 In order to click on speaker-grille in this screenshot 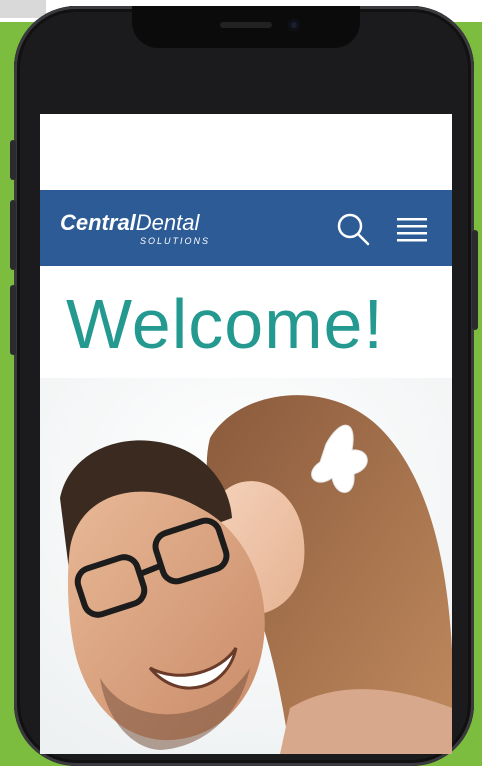, I will do `click(246, 25)`.